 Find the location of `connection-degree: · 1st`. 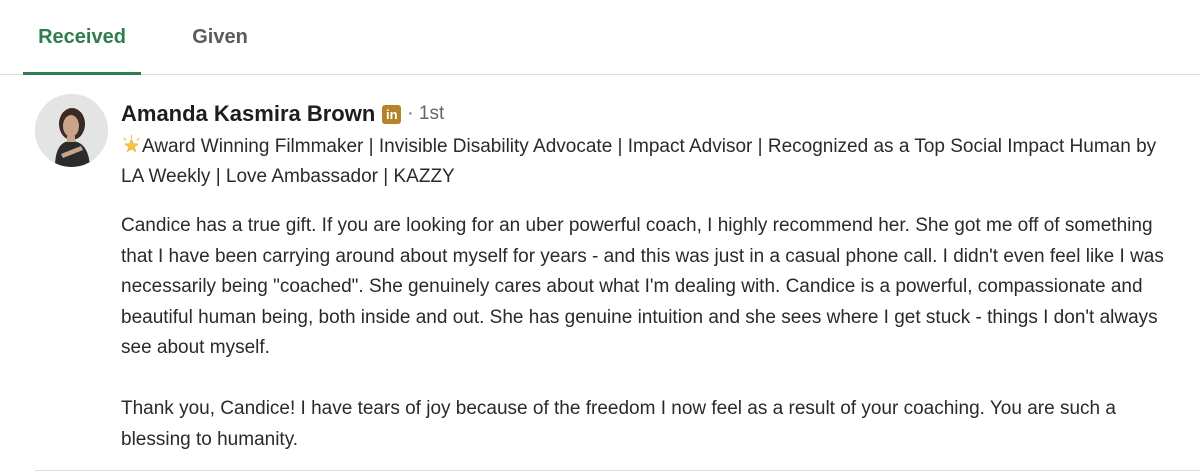

connection-degree: · 1st is located at coordinates (426, 113).